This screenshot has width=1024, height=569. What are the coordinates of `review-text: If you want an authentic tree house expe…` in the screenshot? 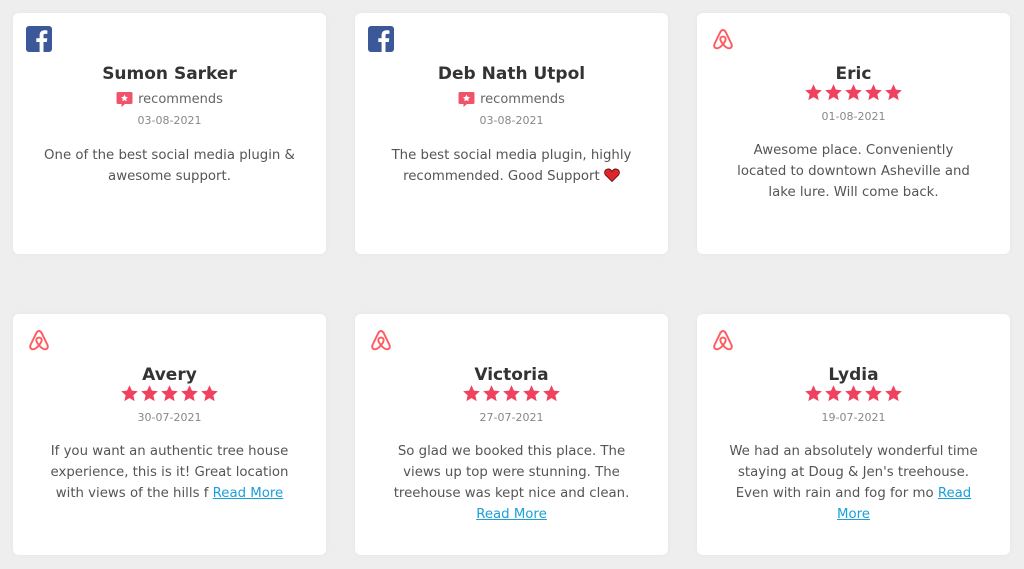 It's located at (169, 472).